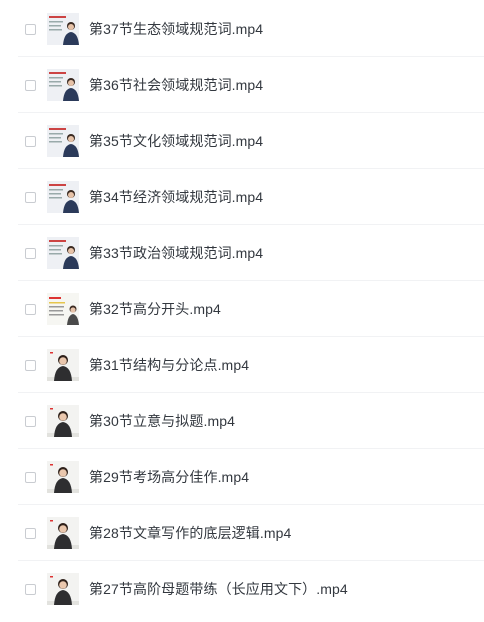 This screenshot has height=622, width=484. I want to click on file-name: 第31节结构与分论点.mp4, so click(169, 365).